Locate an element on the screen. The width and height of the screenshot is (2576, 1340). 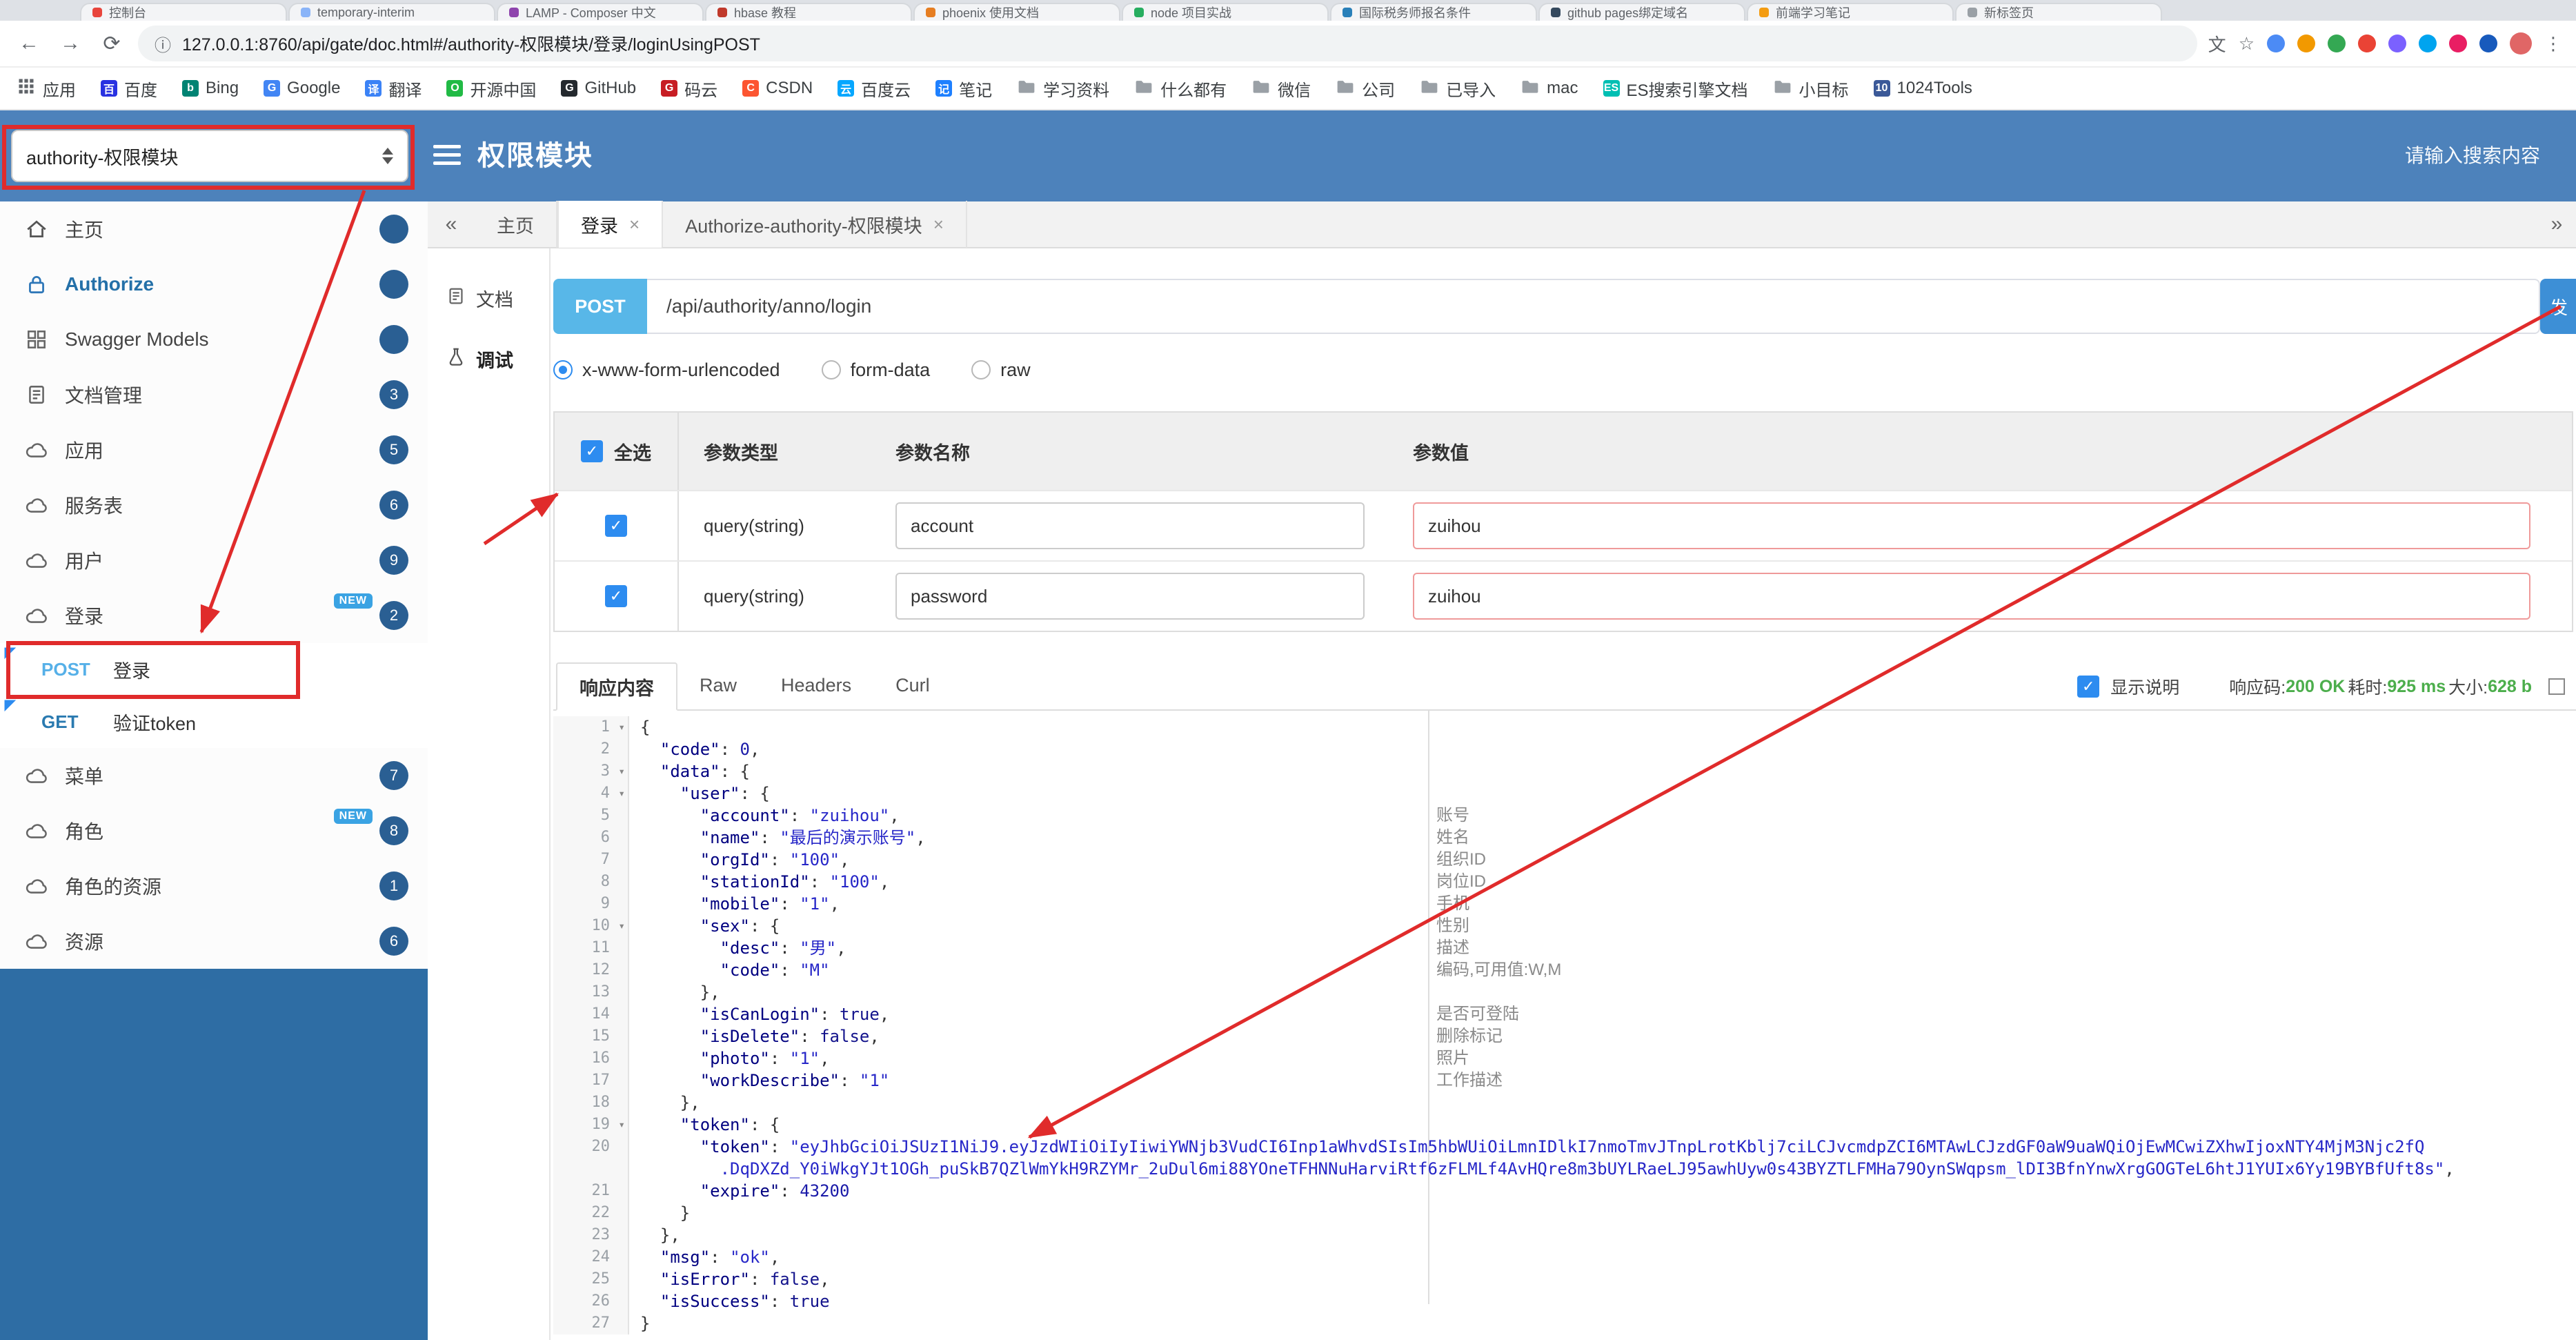
maximize-window-icon is located at coordinates (55, 10).